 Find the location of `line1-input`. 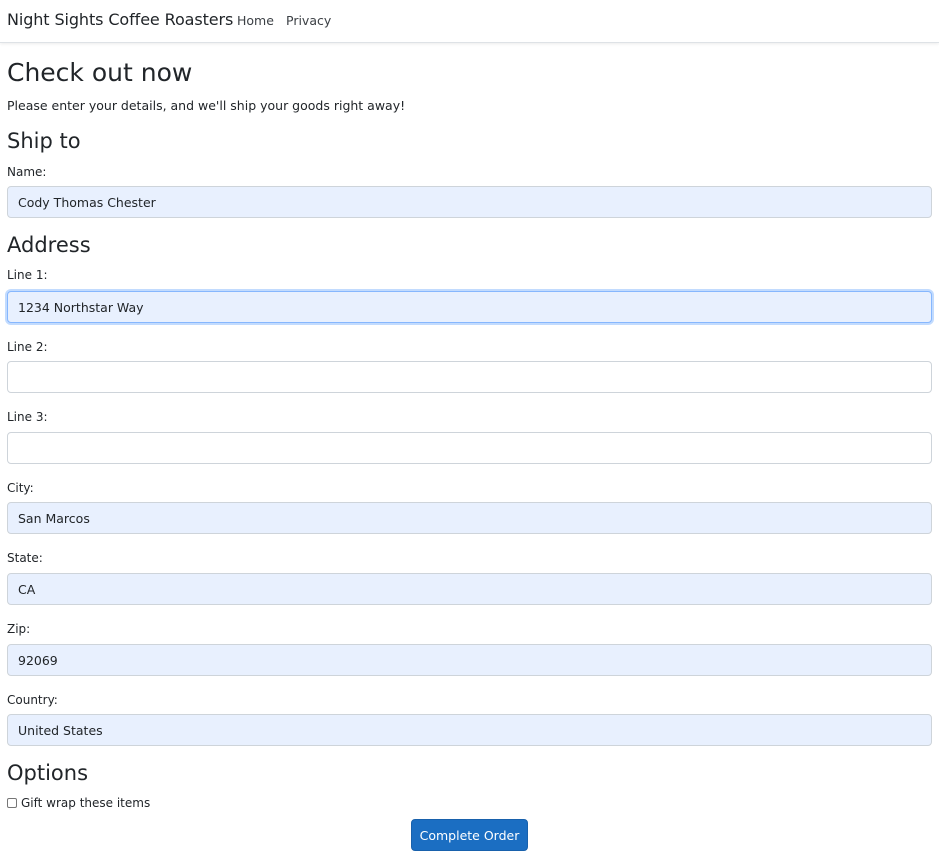

line1-input is located at coordinates (469, 307).